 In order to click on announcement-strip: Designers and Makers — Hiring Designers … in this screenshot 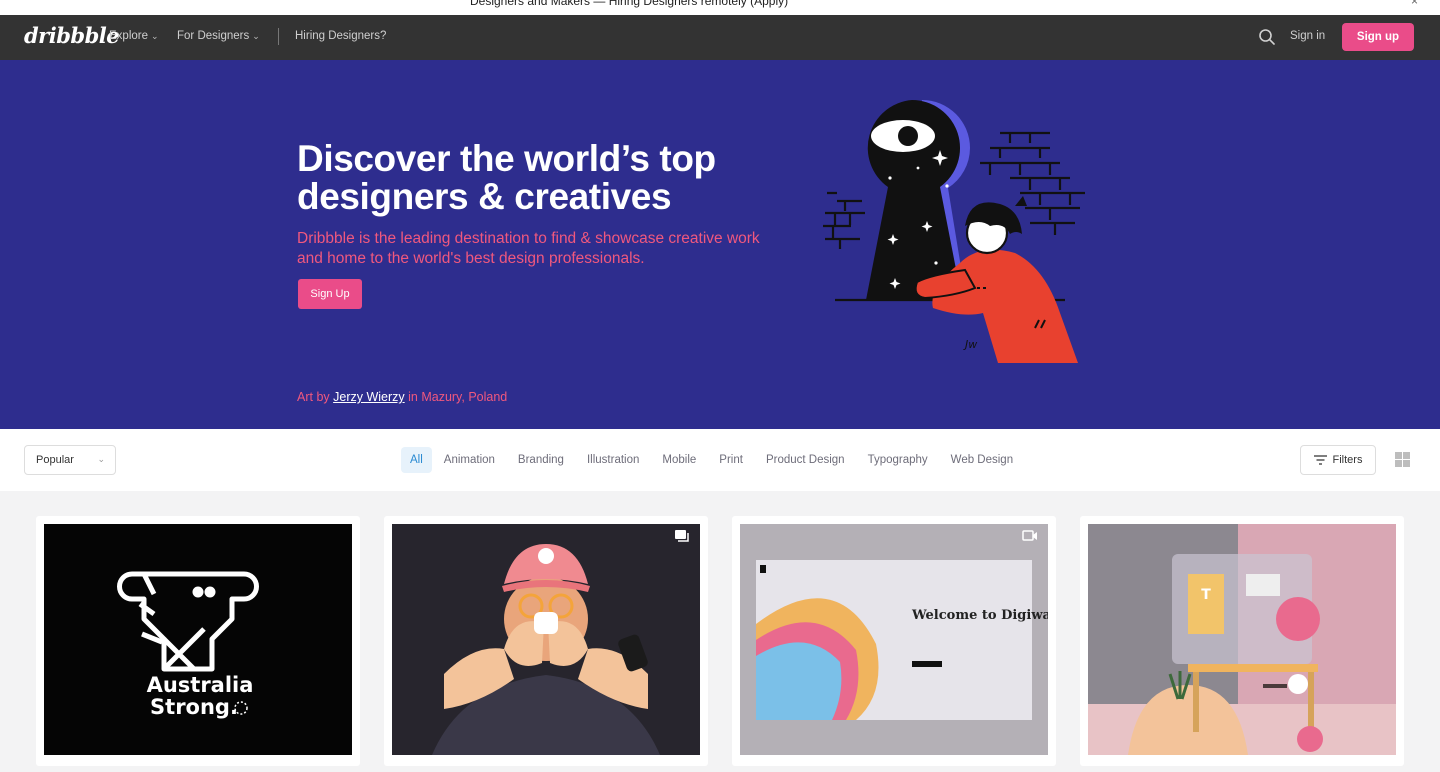, I will do `click(720, 7)`.